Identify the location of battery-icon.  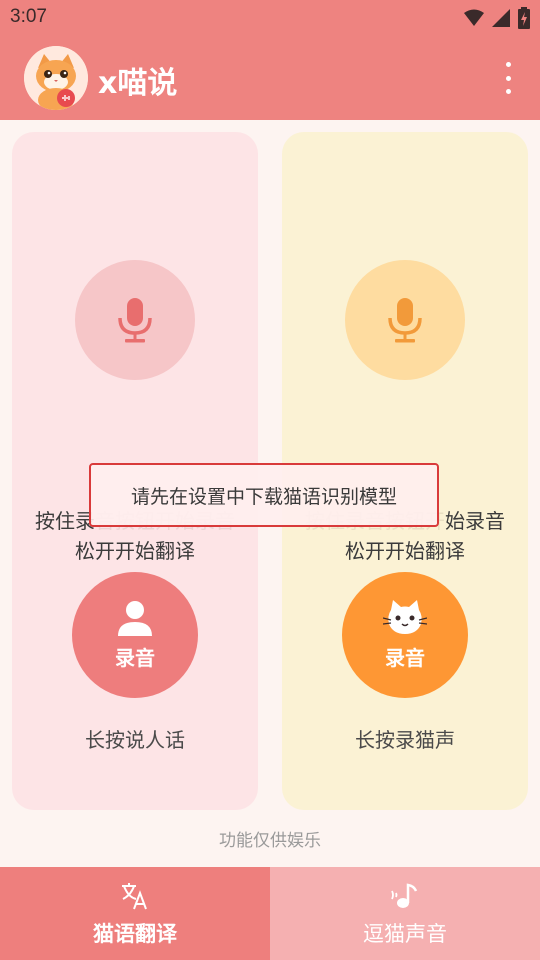
(524, 18).